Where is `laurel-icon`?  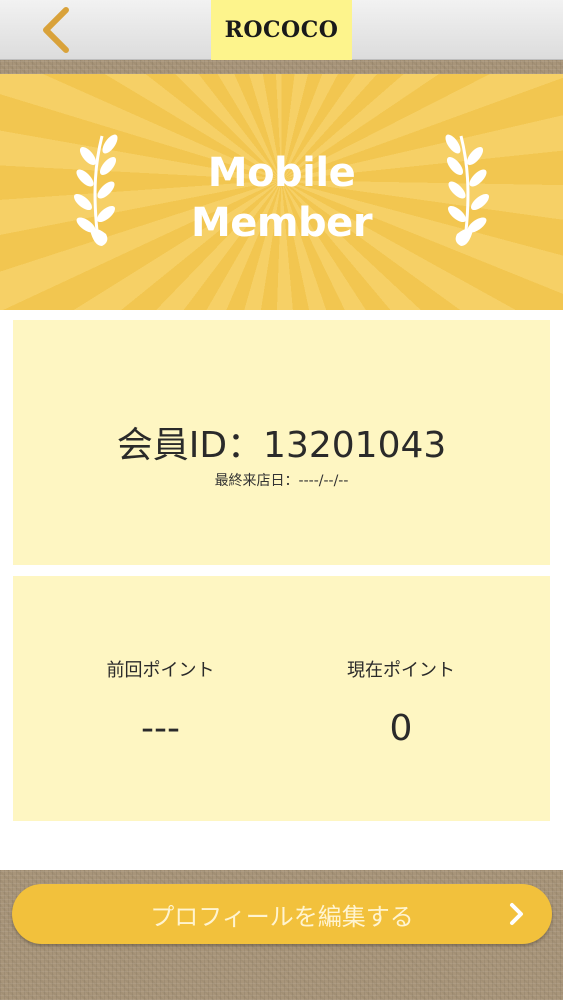
laurel-icon is located at coordinates (467, 190).